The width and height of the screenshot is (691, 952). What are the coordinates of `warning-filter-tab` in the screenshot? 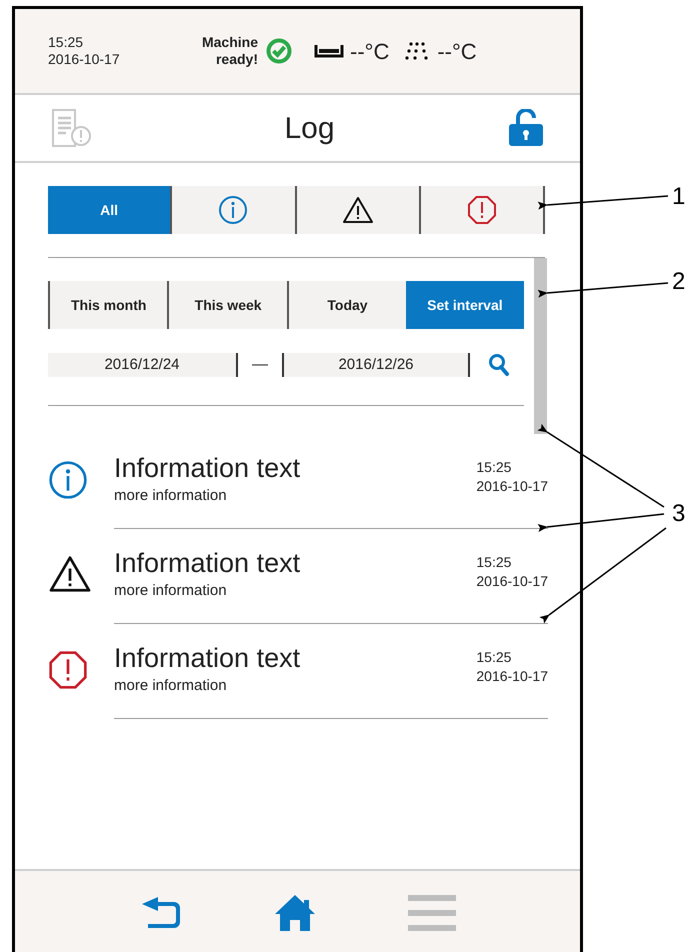 It's located at (356, 210).